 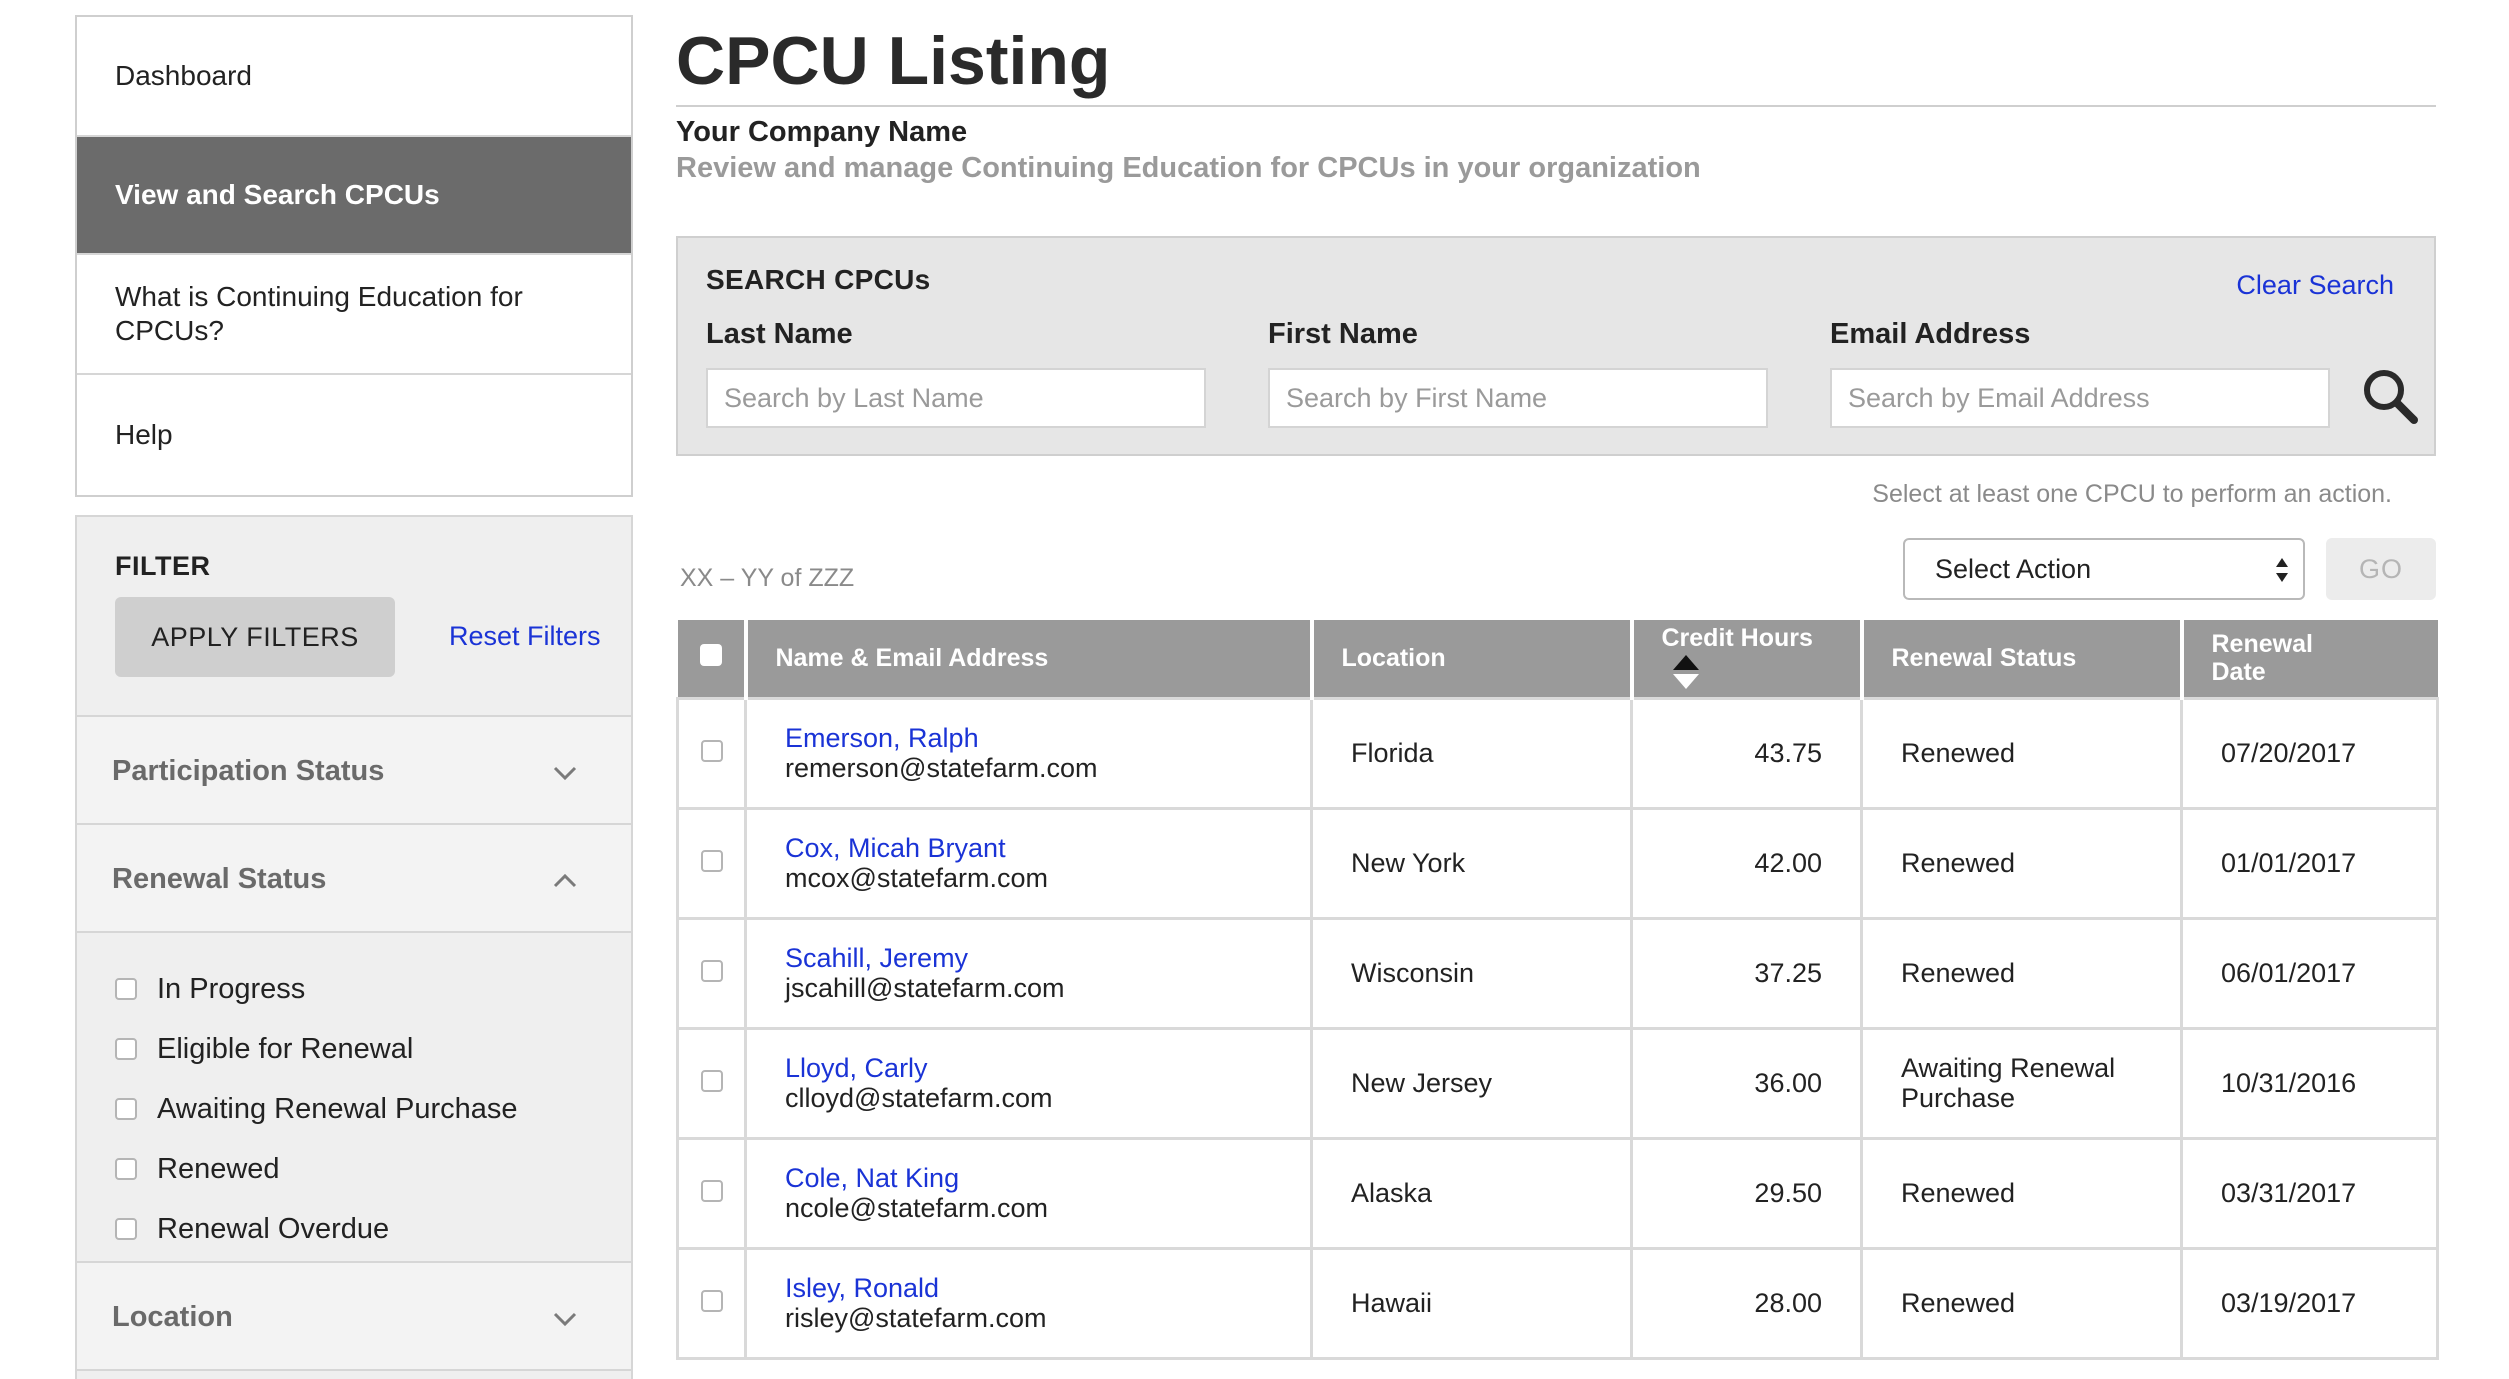 I want to click on location-cell: Hawaii, so click(x=1471, y=1303).